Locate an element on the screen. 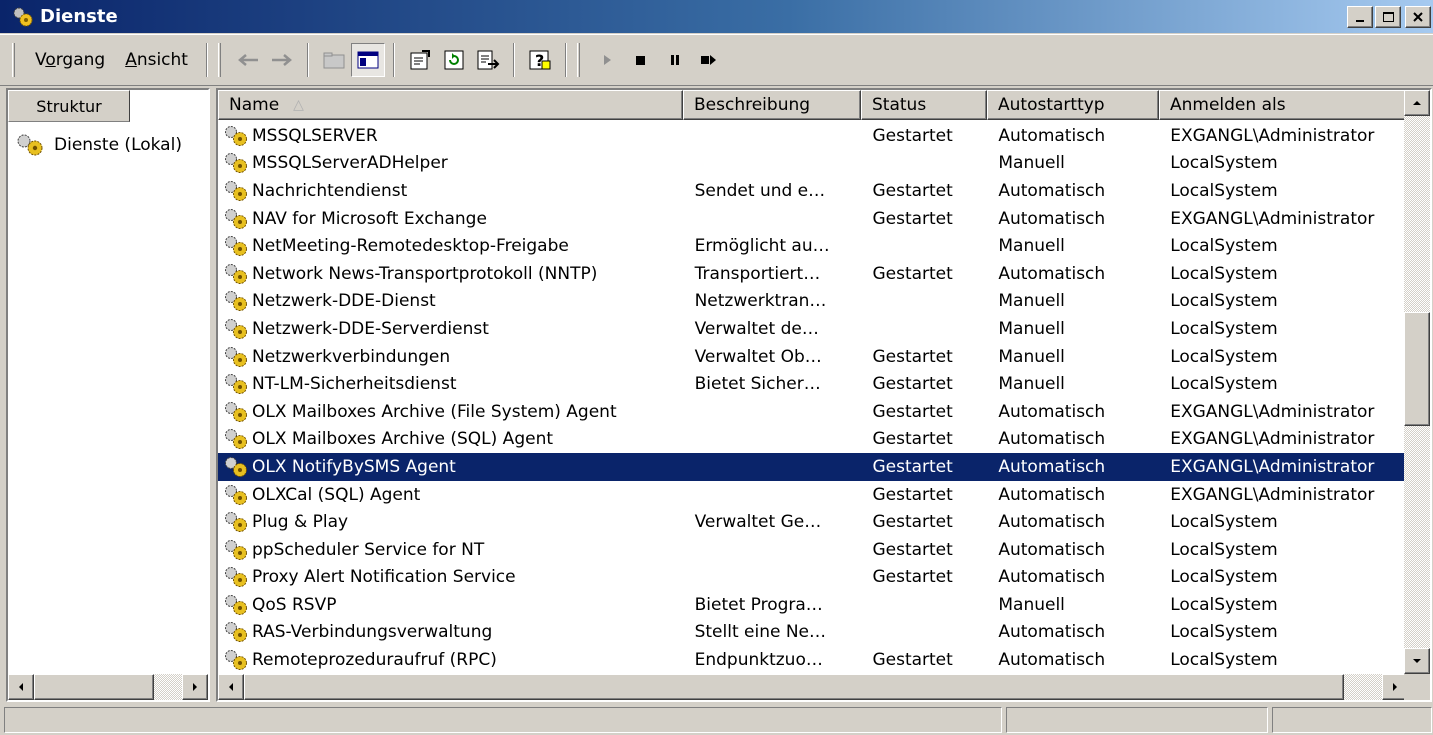 The height and width of the screenshot is (735, 1433). tree-scroll-right-button is located at coordinates (195, 687).